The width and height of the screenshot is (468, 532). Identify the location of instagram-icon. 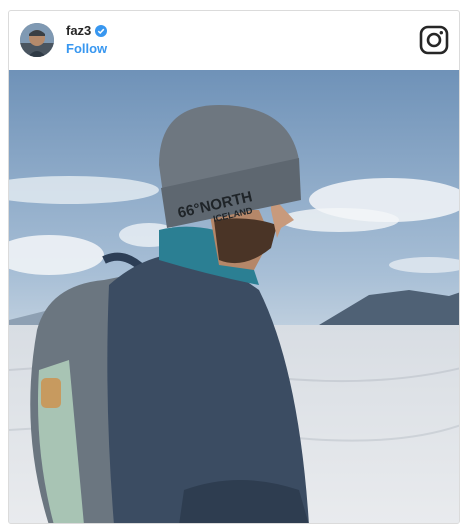
(434, 40).